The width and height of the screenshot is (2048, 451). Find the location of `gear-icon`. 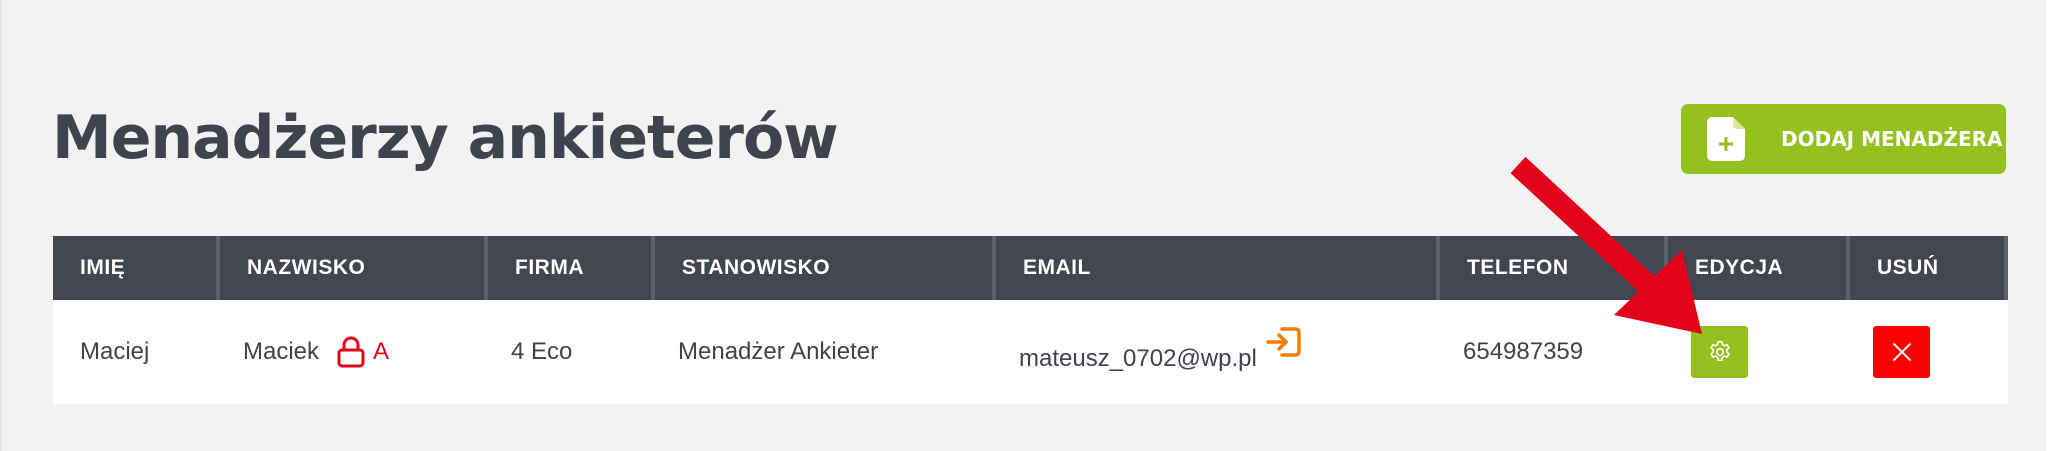

gear-icon is located at coordinates (1719, 350).